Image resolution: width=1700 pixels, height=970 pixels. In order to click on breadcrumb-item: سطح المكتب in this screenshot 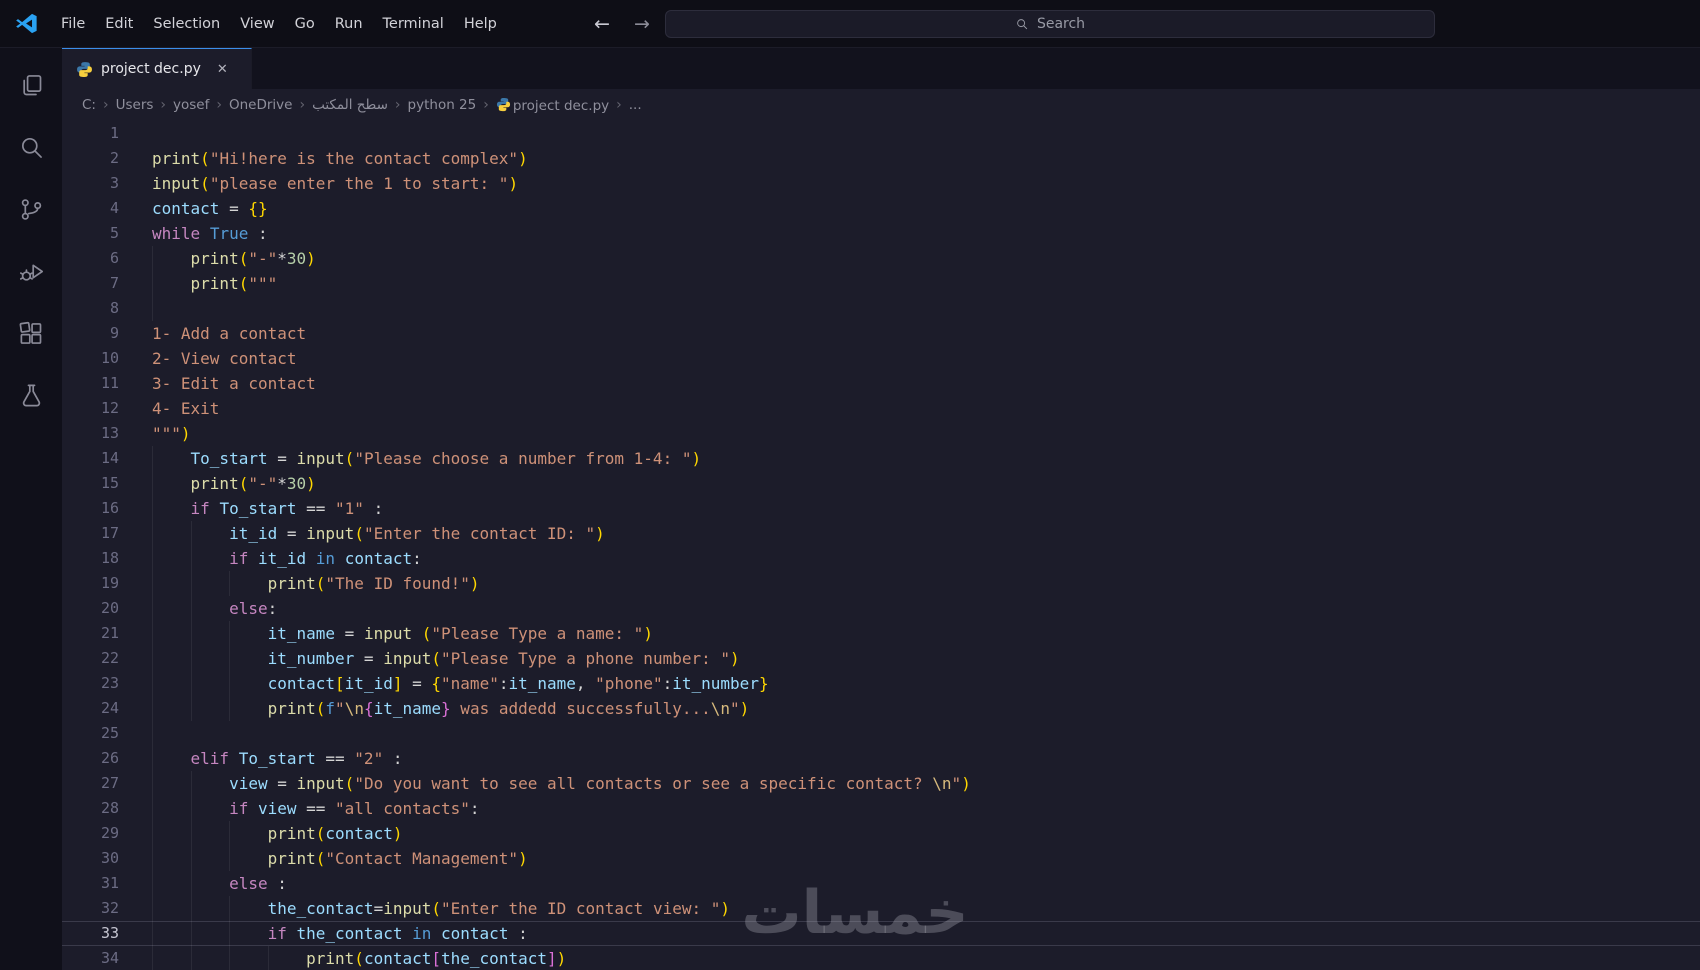, I will do `click(350, 105)`.